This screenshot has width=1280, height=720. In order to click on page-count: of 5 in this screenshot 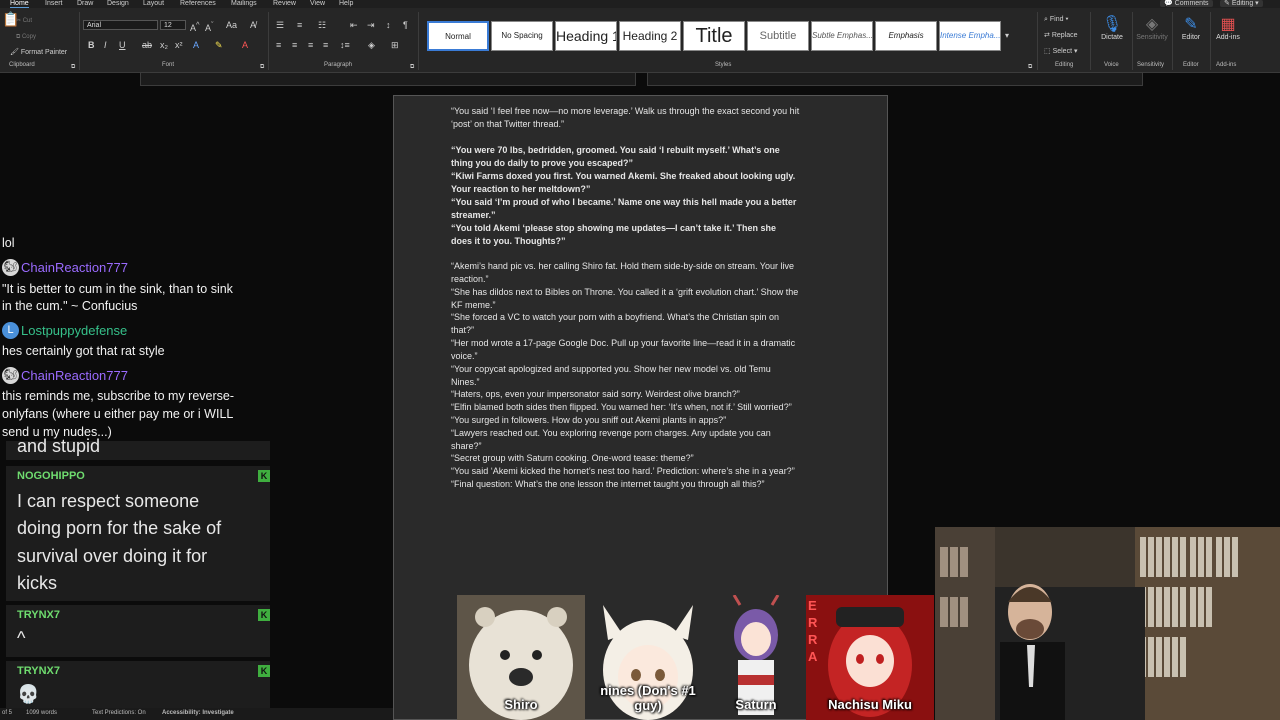, I will do `click(7, 713)`.